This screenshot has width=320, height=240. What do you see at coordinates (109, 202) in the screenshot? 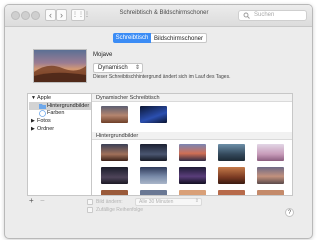
I see `change-picture-label: Bild ändern:` at bounding box center [109, 202].